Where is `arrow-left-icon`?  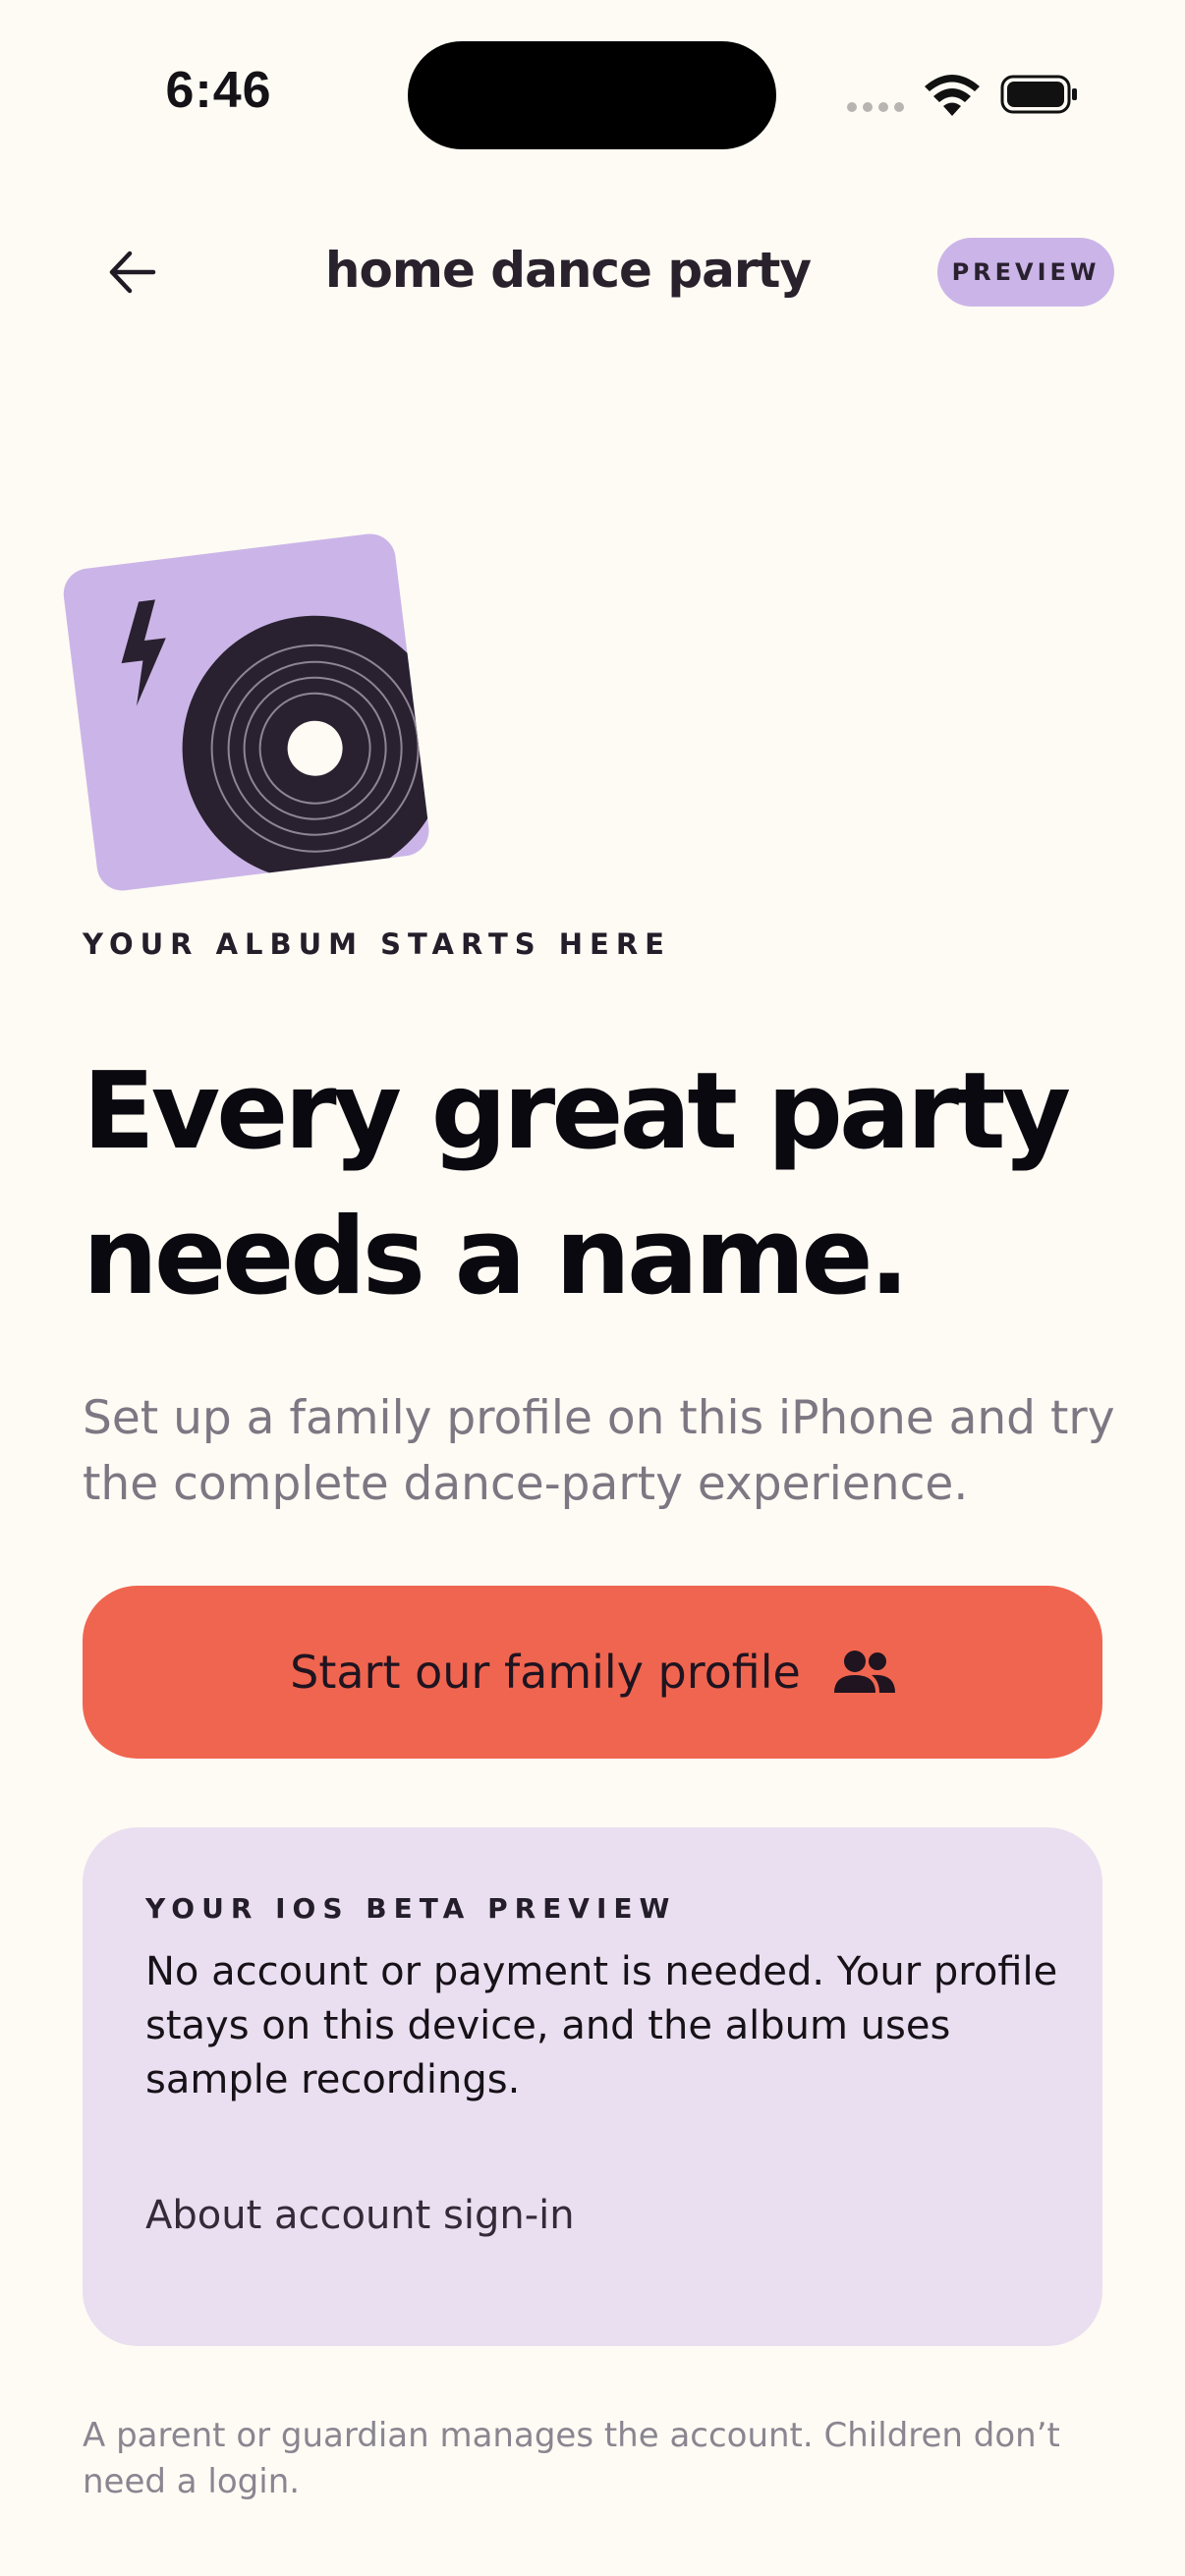
arrow-left-icon is located at coordinates (133, 272).